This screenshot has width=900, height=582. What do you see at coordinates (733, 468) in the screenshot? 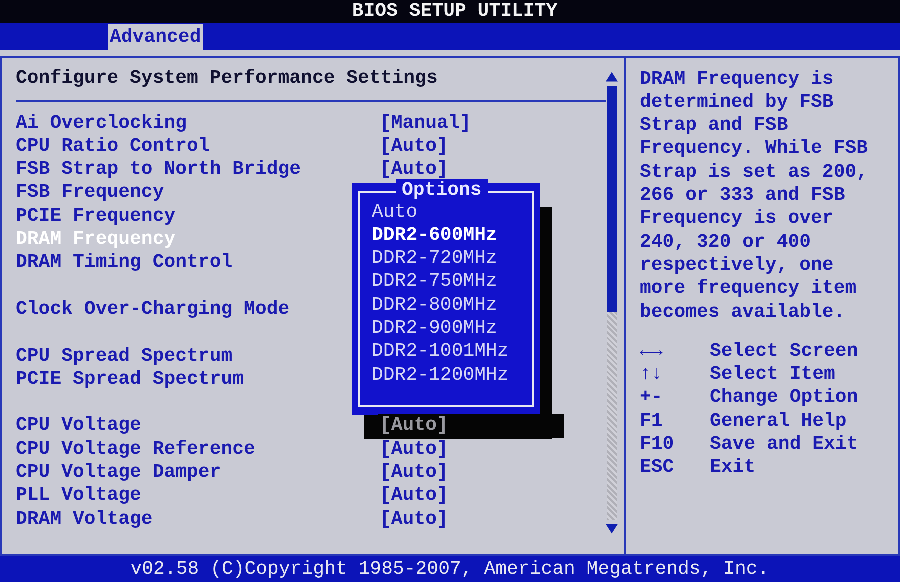
I see `key-description: Exit` at bounding box center [733, 468].